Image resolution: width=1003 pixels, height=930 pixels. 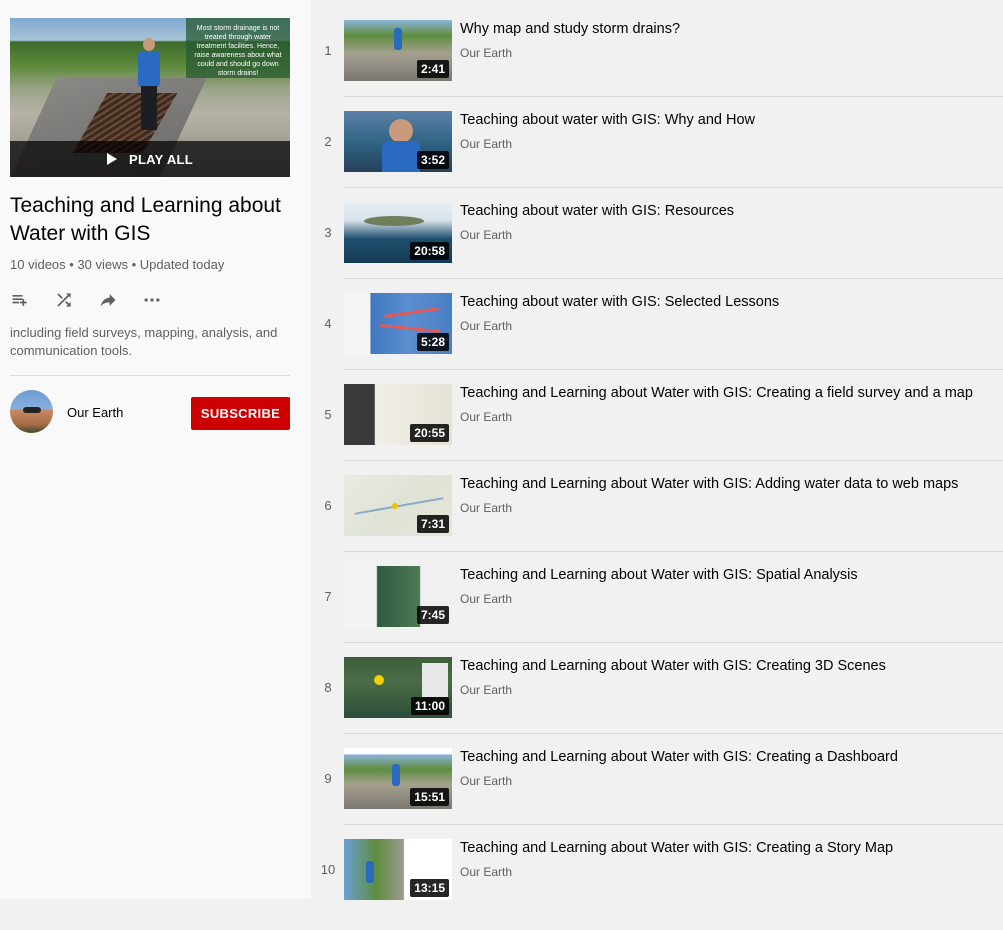 What do you see at coordinates (730, 211) in the screenshot?
I see `video-title: Teaching about water with GIS: Resources` at bounding box center [730, 211].